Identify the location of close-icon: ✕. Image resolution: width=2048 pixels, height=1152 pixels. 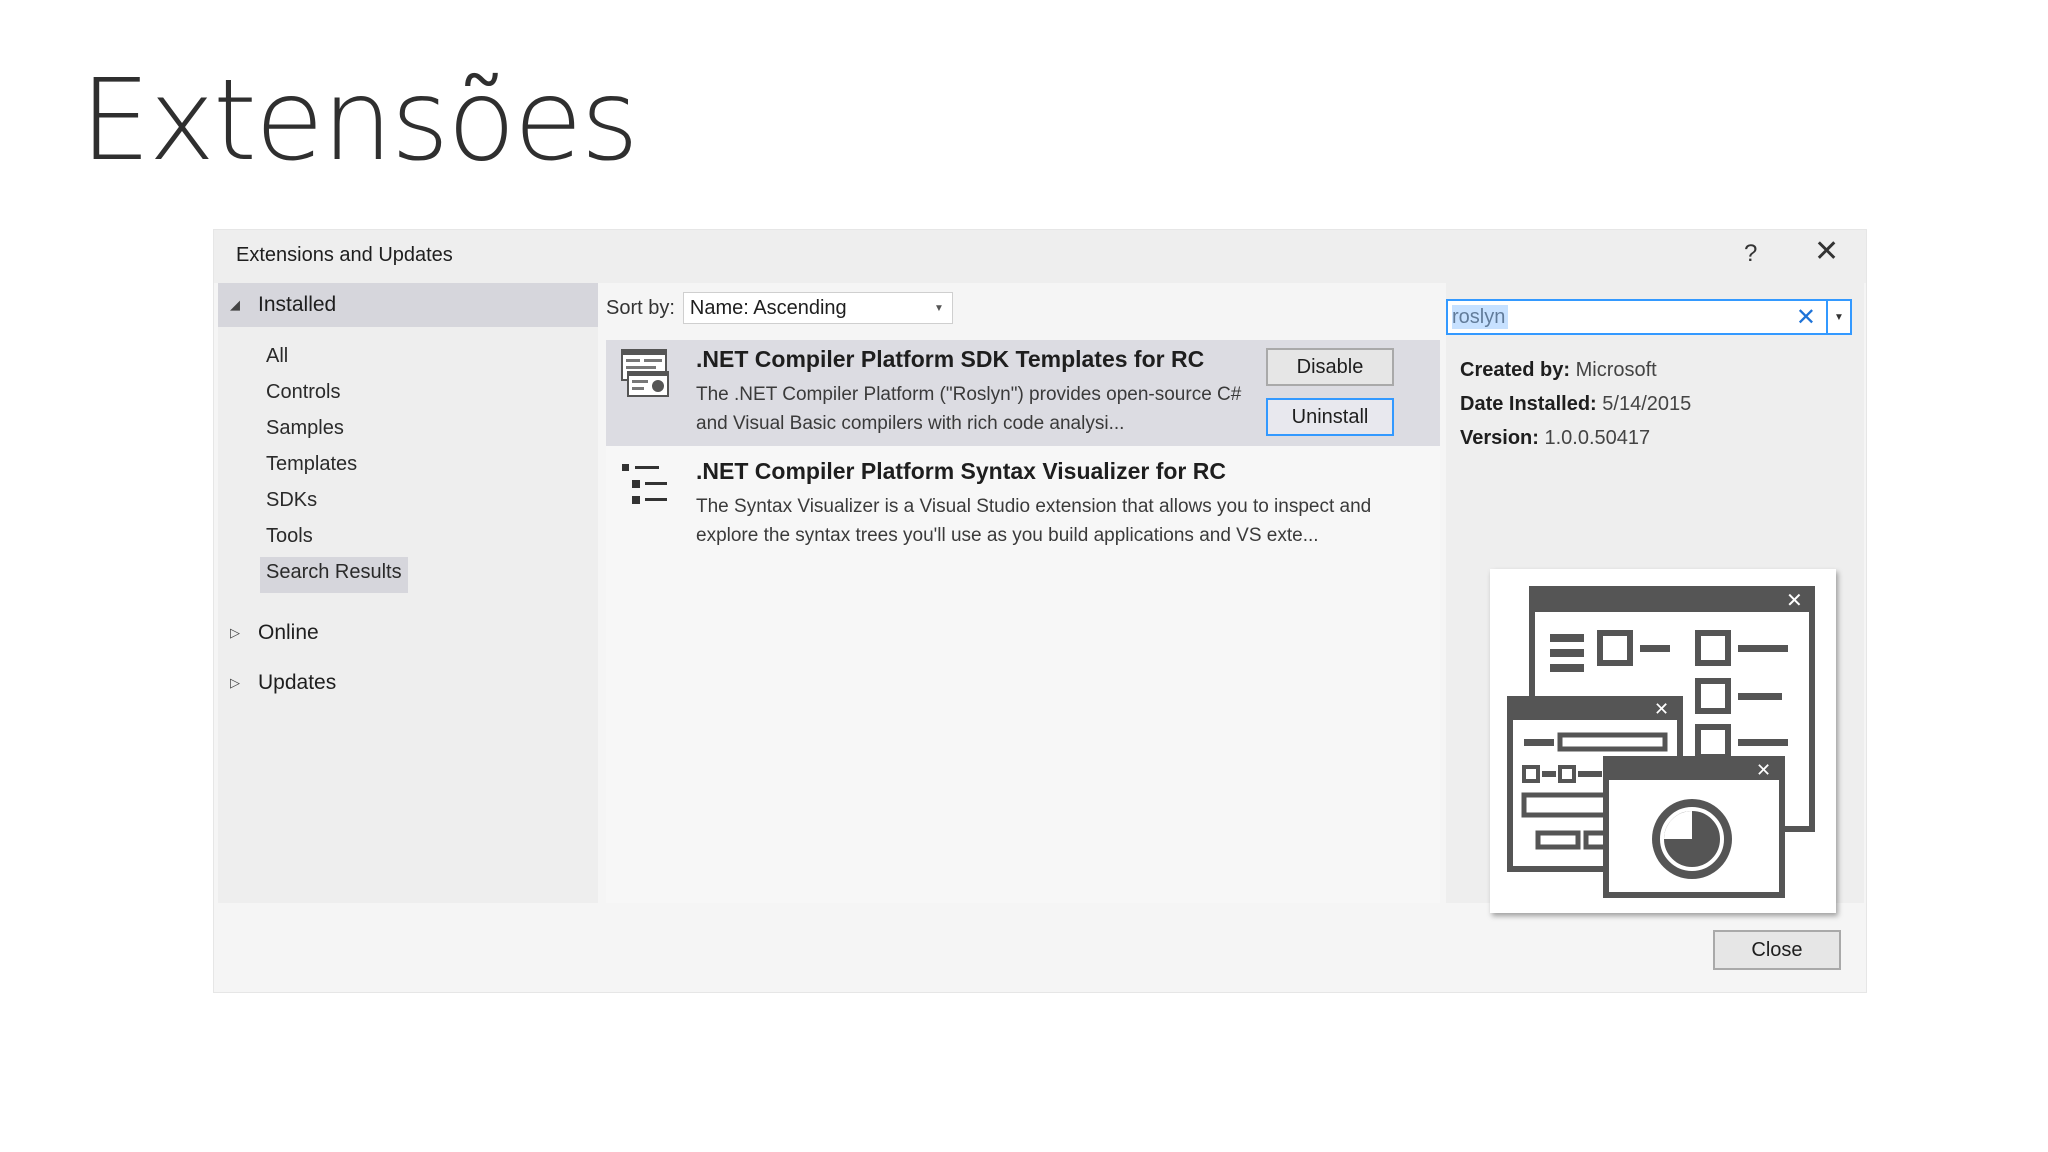
(1826, 251).